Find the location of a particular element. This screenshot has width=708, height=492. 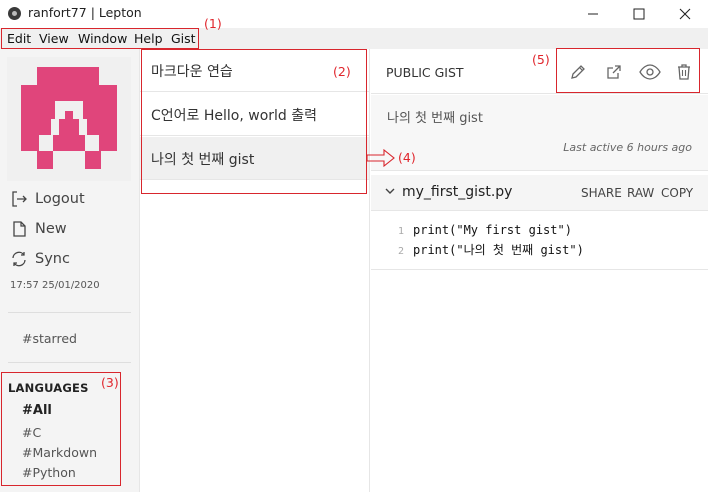

identicon-image is located at coordinates (69, 118).